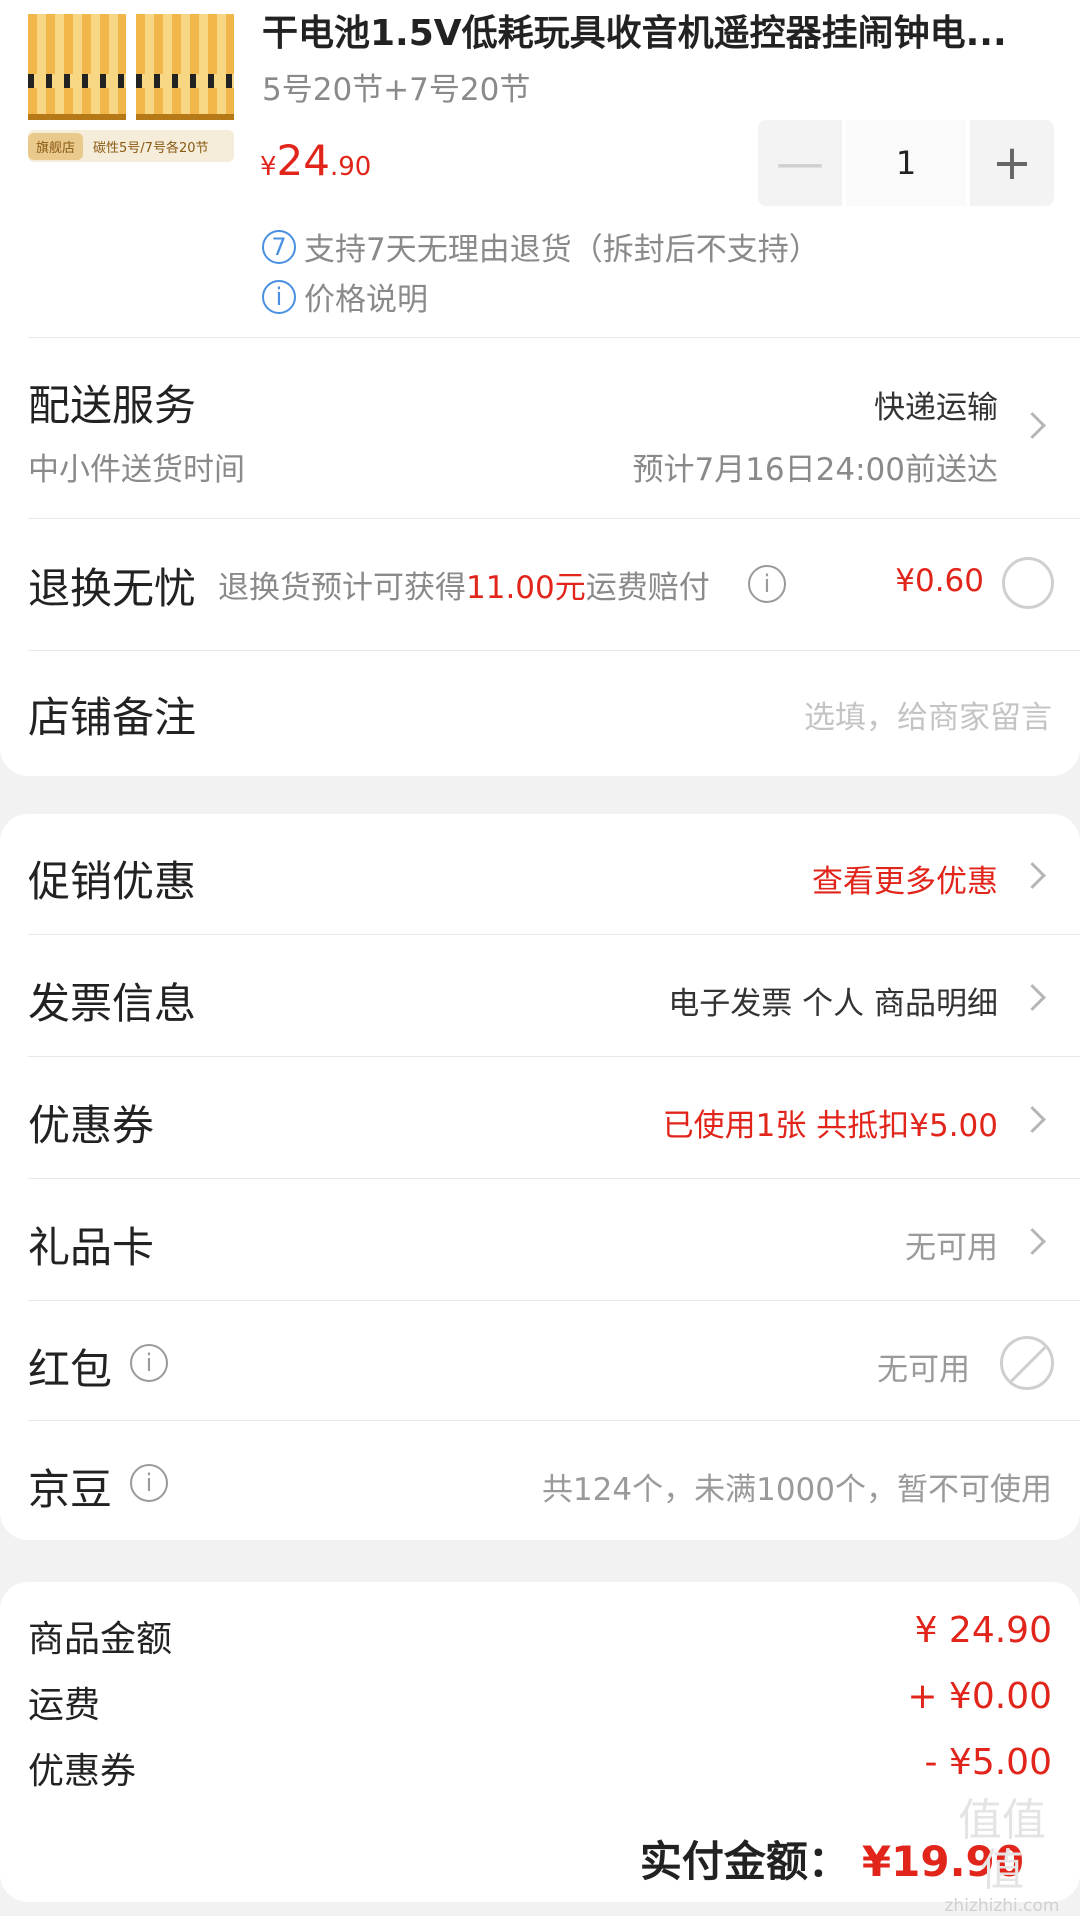 Image resolution: width=1080 pixels, height=1916 pixels. What do you see at coordinates (833, 1004) in the screenshot?
I see `invoice-value: 电子发票 个人 商品明细` at bounding box center [833, 1004].